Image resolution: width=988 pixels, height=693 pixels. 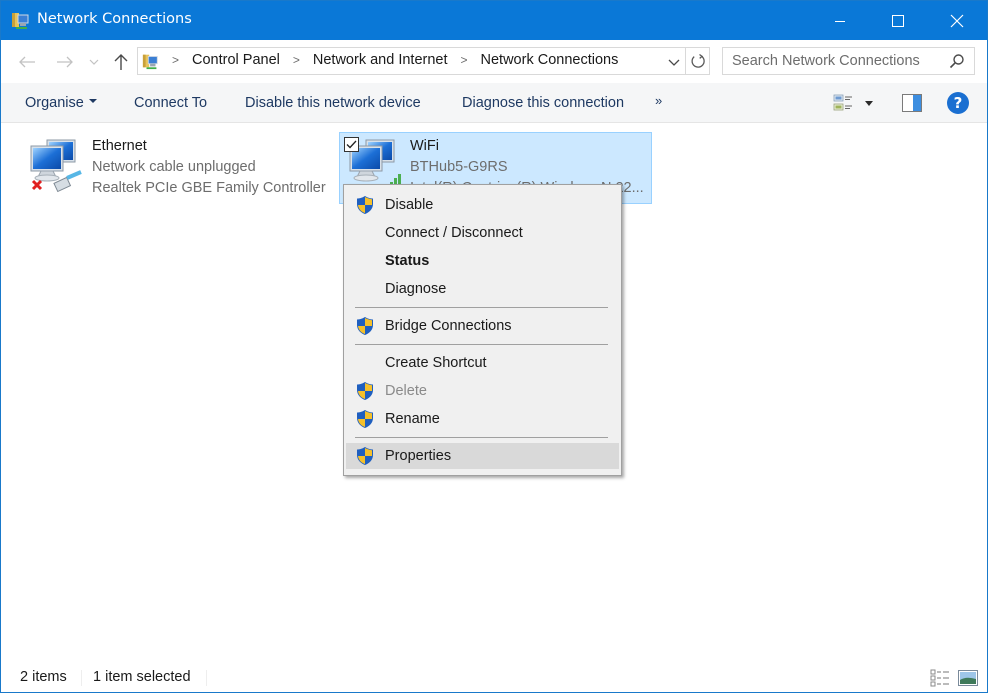 I want to click on network-connections-app-icon, so click(x=20, y=21).